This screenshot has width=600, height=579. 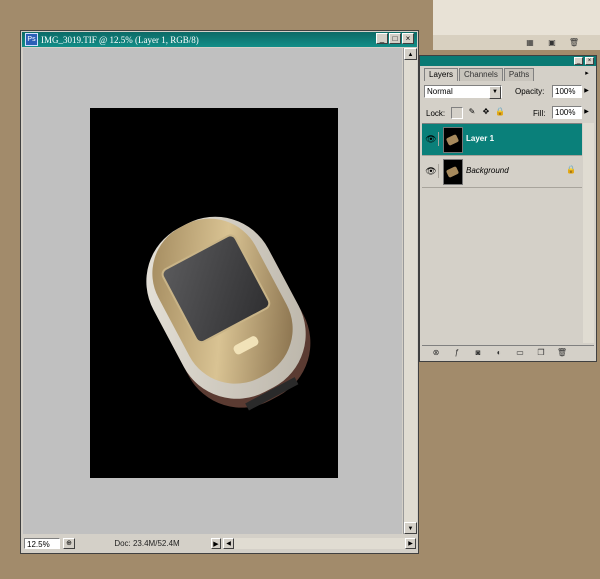 I want to click on lock-row: Lock: ✎ ✥ 🔒 Fill: 100% ▶, so click(x=508, y=113).